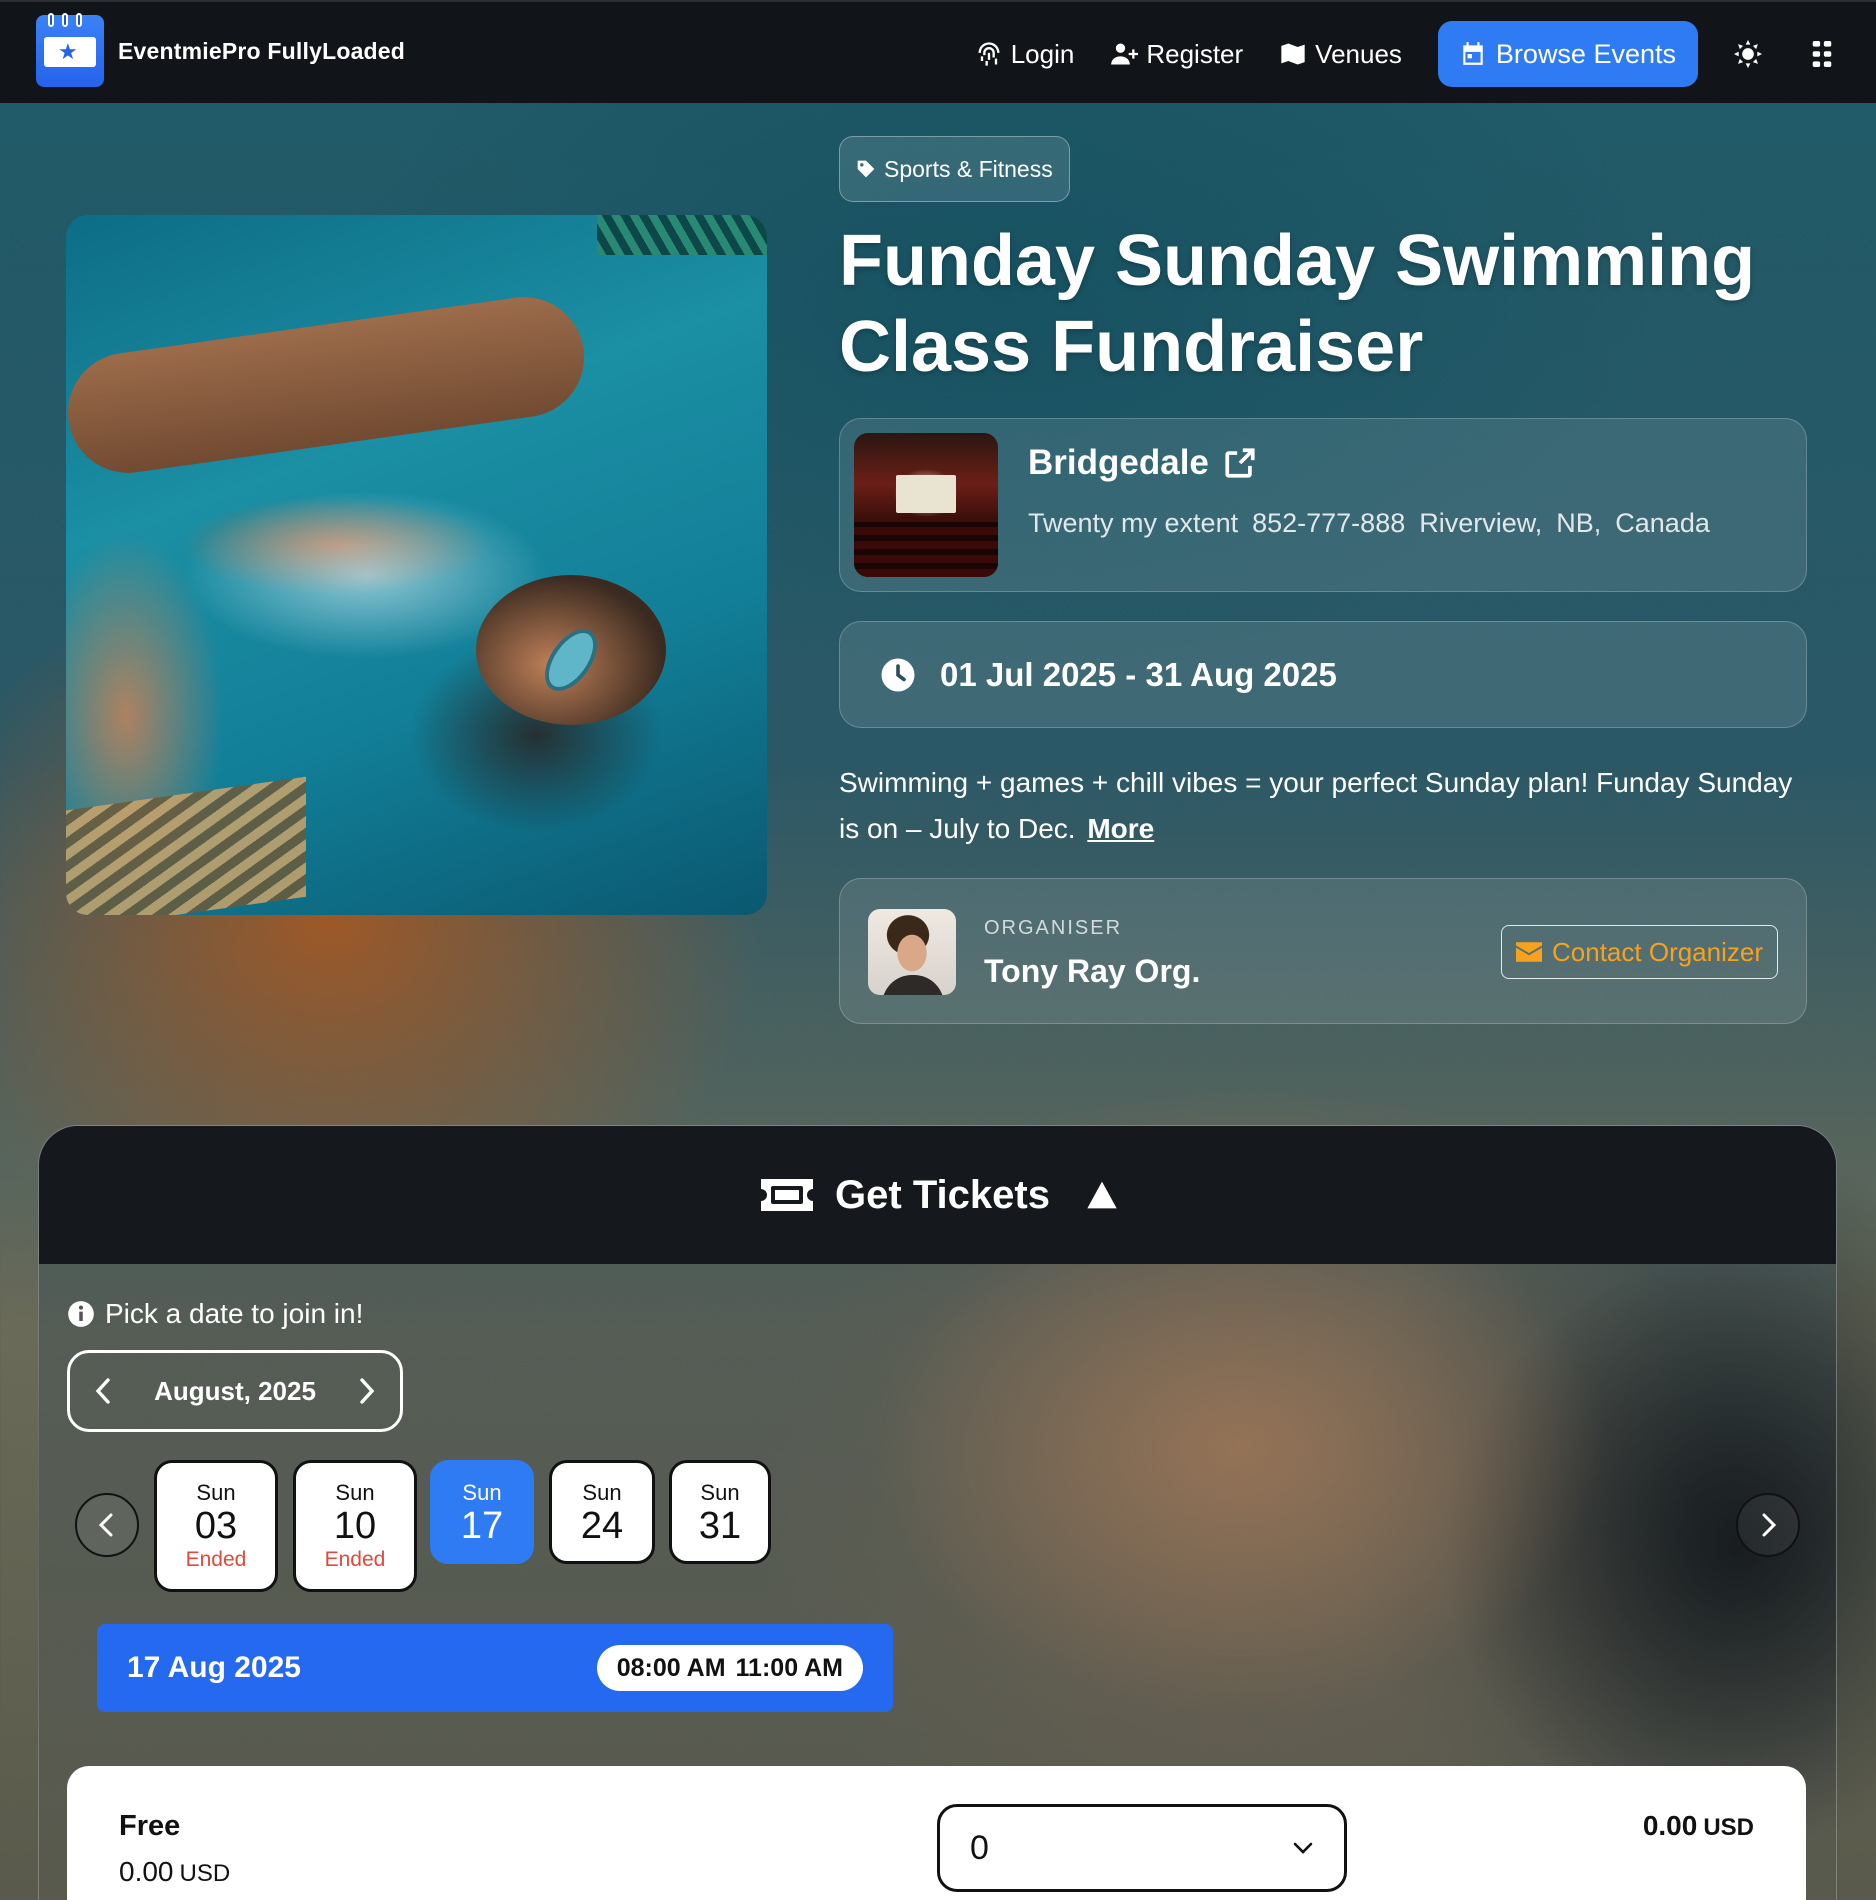  What do you see at coordinates (495, 1668) in the screenshot?
I see `selected-schedule-bar: 17 Aug 2025 08:00 AM 11:00 AM` at bounding box center [495, 1668].